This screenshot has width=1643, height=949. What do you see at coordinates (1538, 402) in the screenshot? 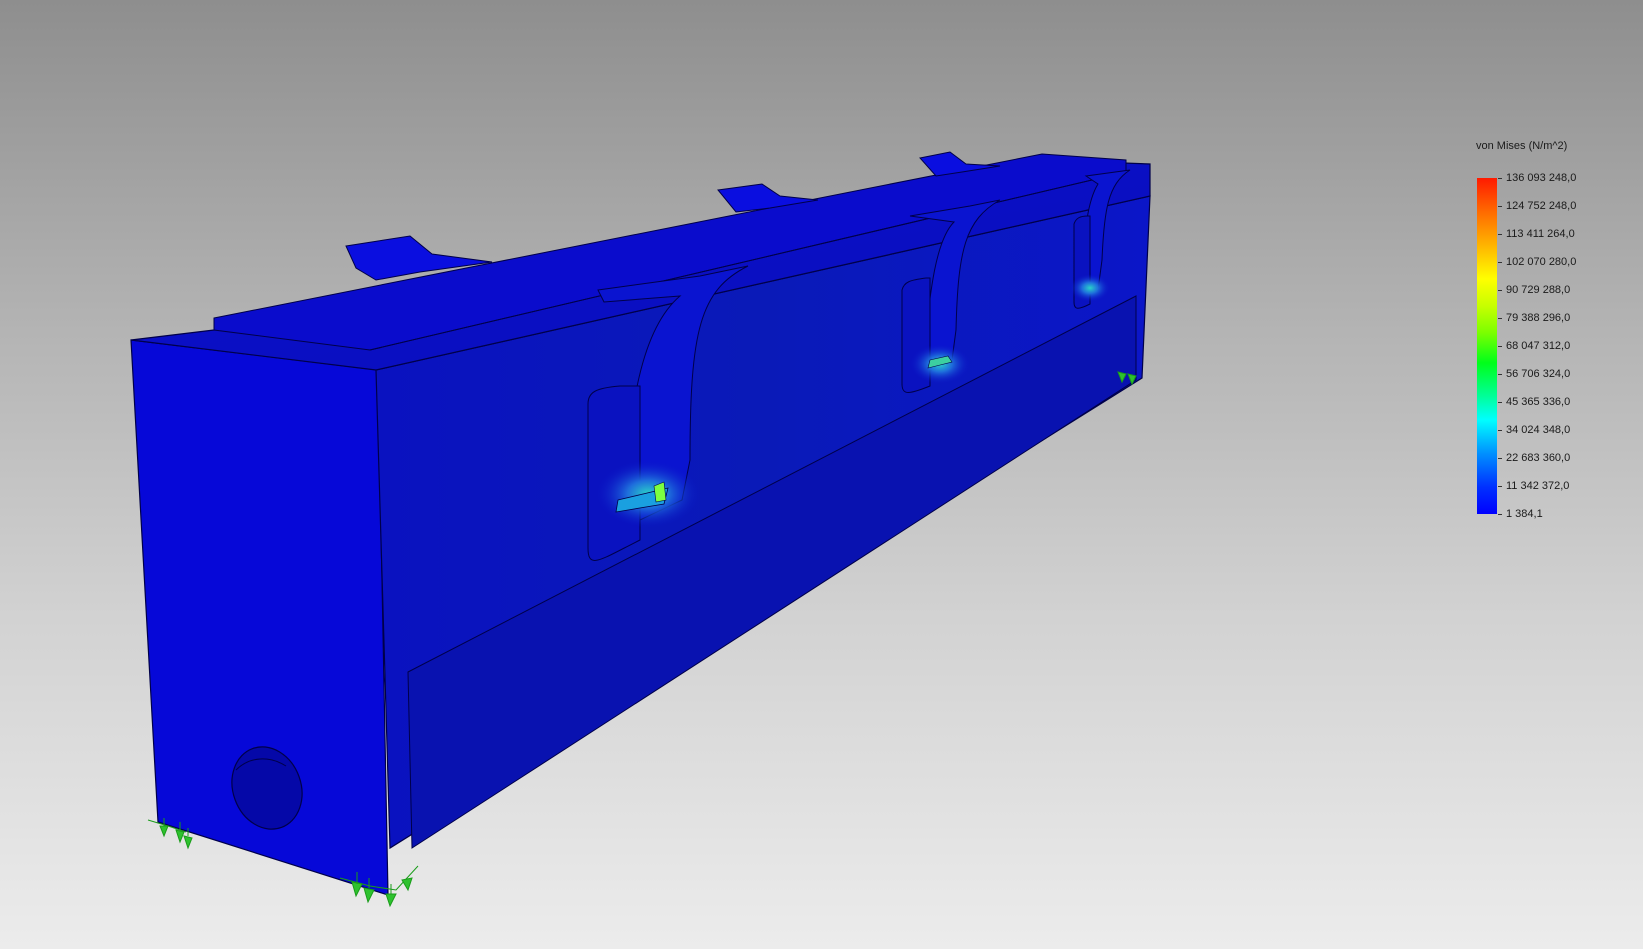
I see `legend-tick-label: 45 365 336,0` at bounding box center [1538, 402].